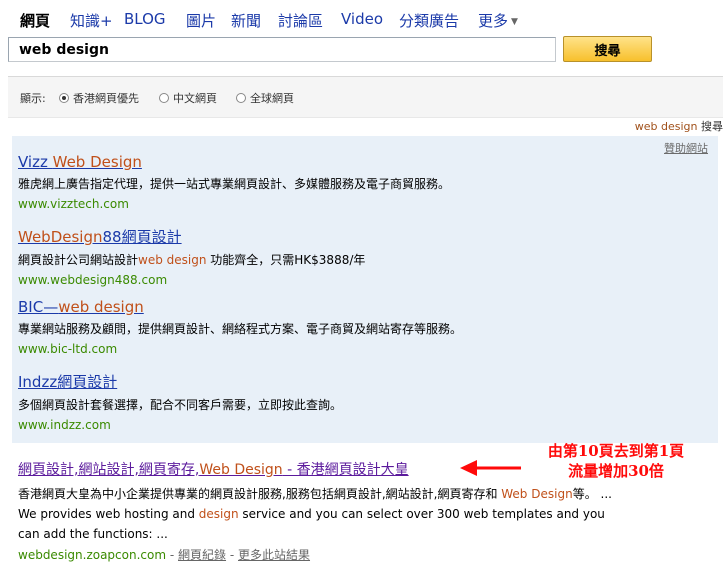 The image size is (723, 570). Describe the element at coordinates (686, 148) in the screenshot. I see `sponsor-help-link: 贊助網站` at that location.